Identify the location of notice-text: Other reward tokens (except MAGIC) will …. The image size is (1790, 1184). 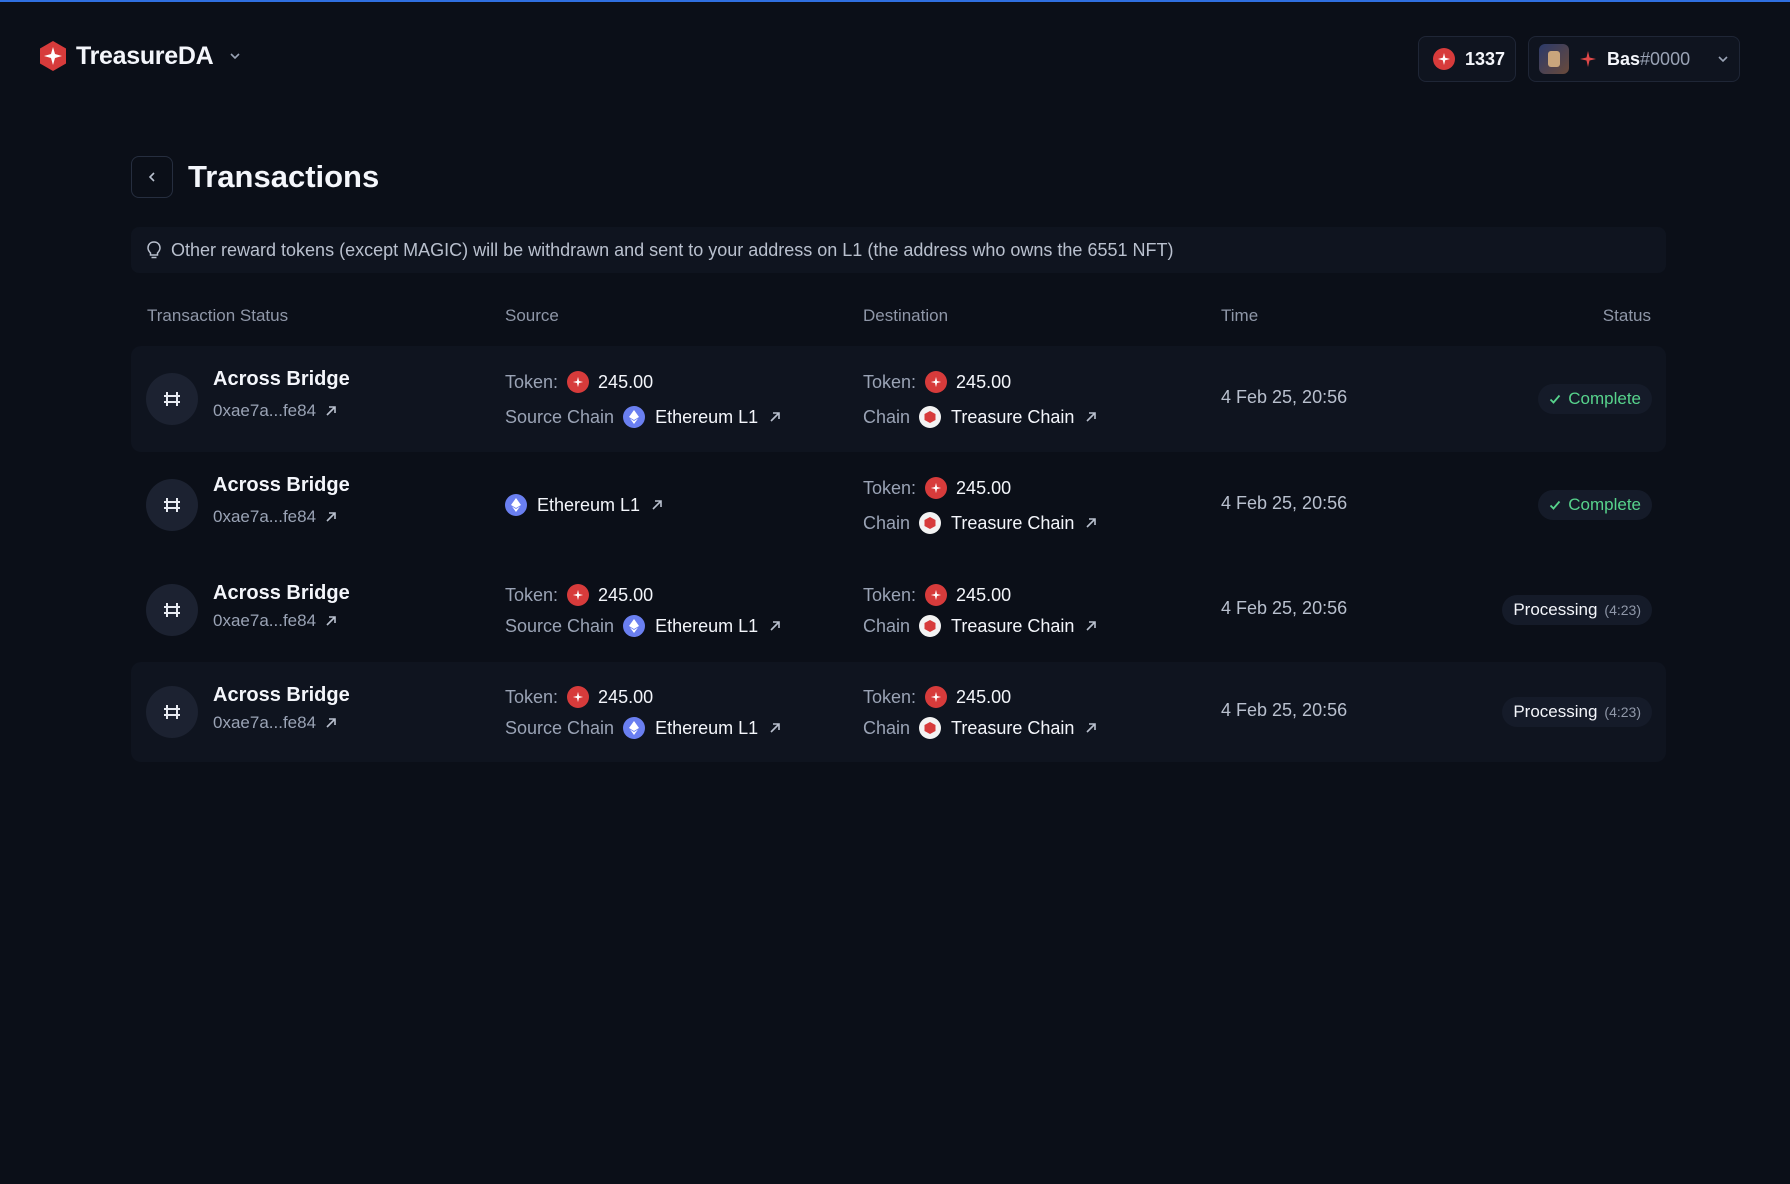
(672, 249).